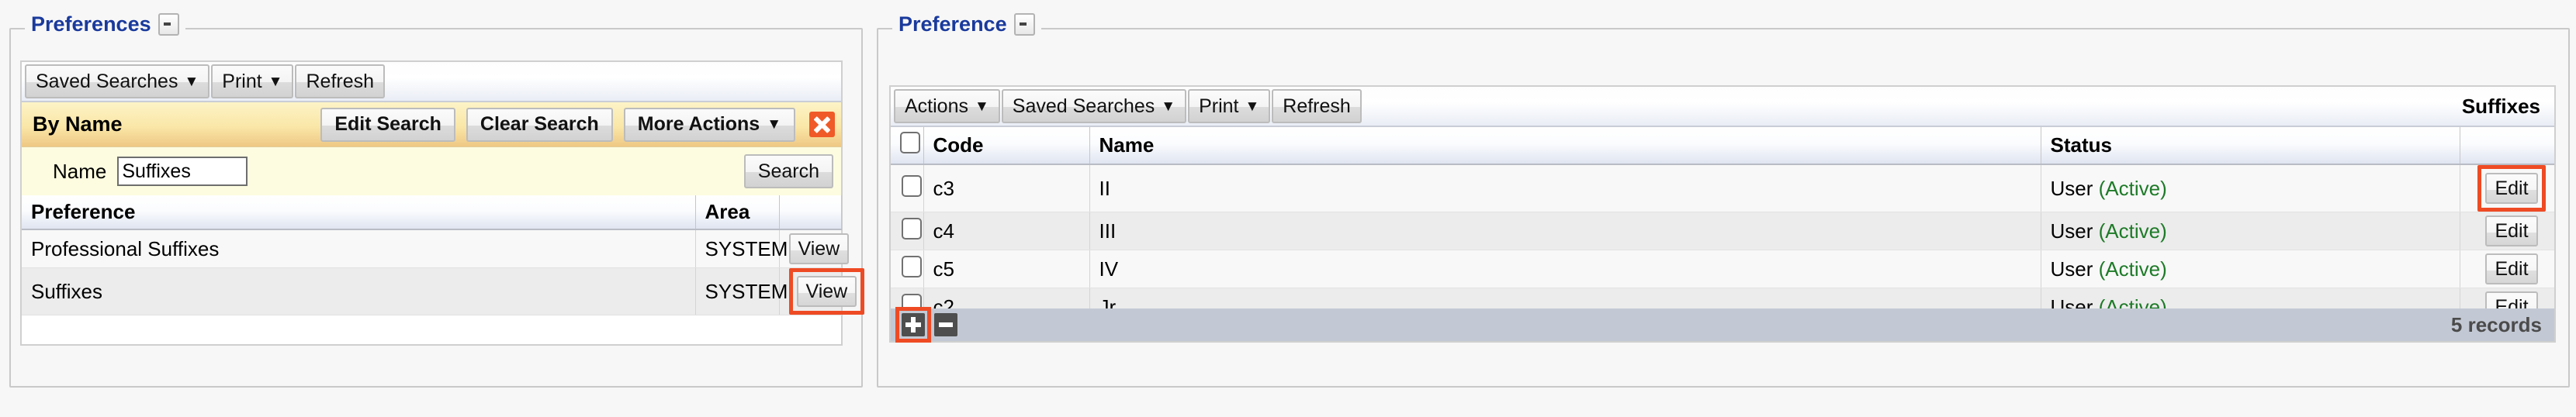 The image size is (2576, 417). I want to click on grid-title-label: Suffixes, so click(2500, 106).